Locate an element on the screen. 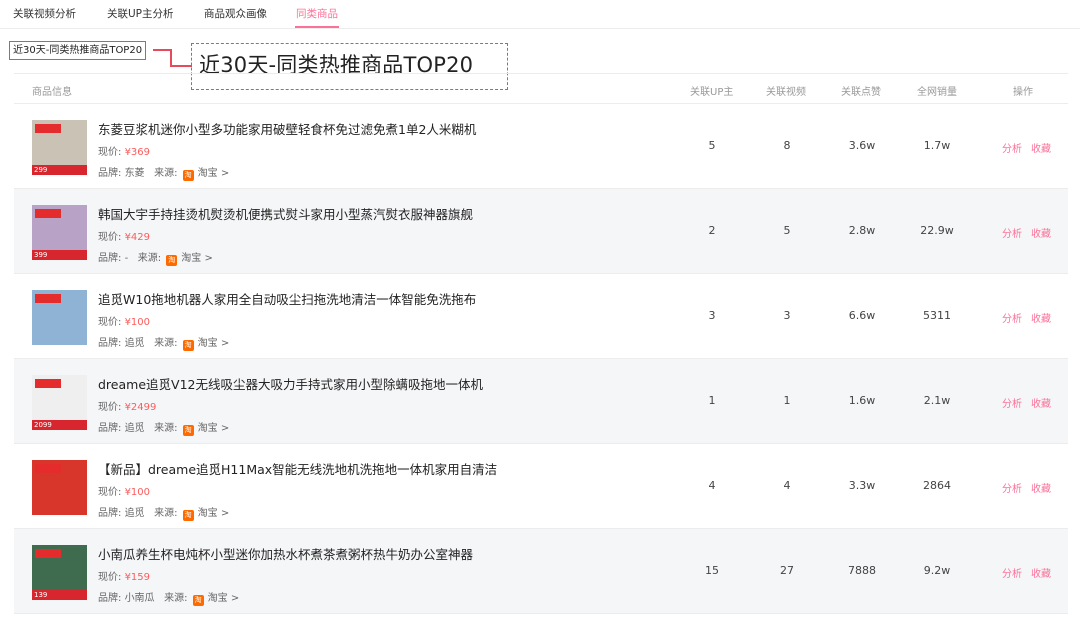 The height and width of the screenshot is (618, 1080). product-thumbnail: 299 is located at coordinates (59, 147).